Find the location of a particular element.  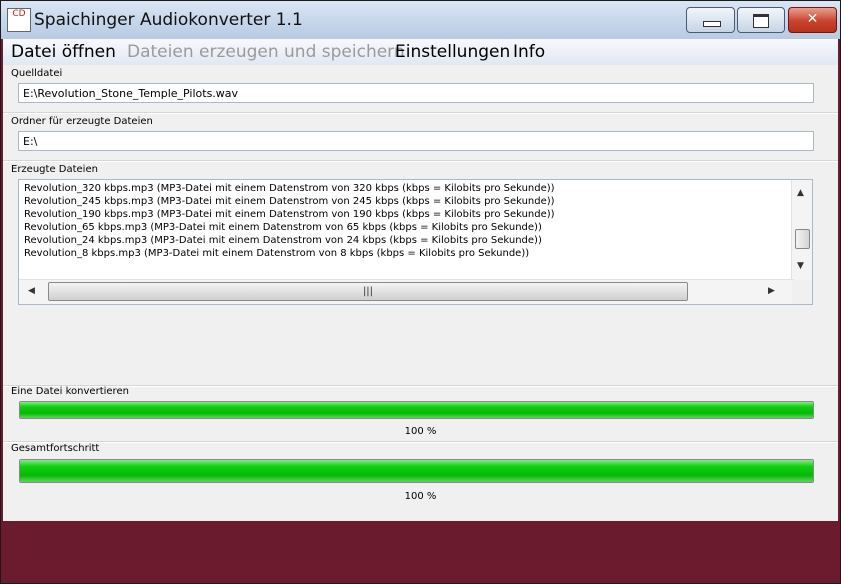

file-progress-fill is located at coordinates (416, 410).